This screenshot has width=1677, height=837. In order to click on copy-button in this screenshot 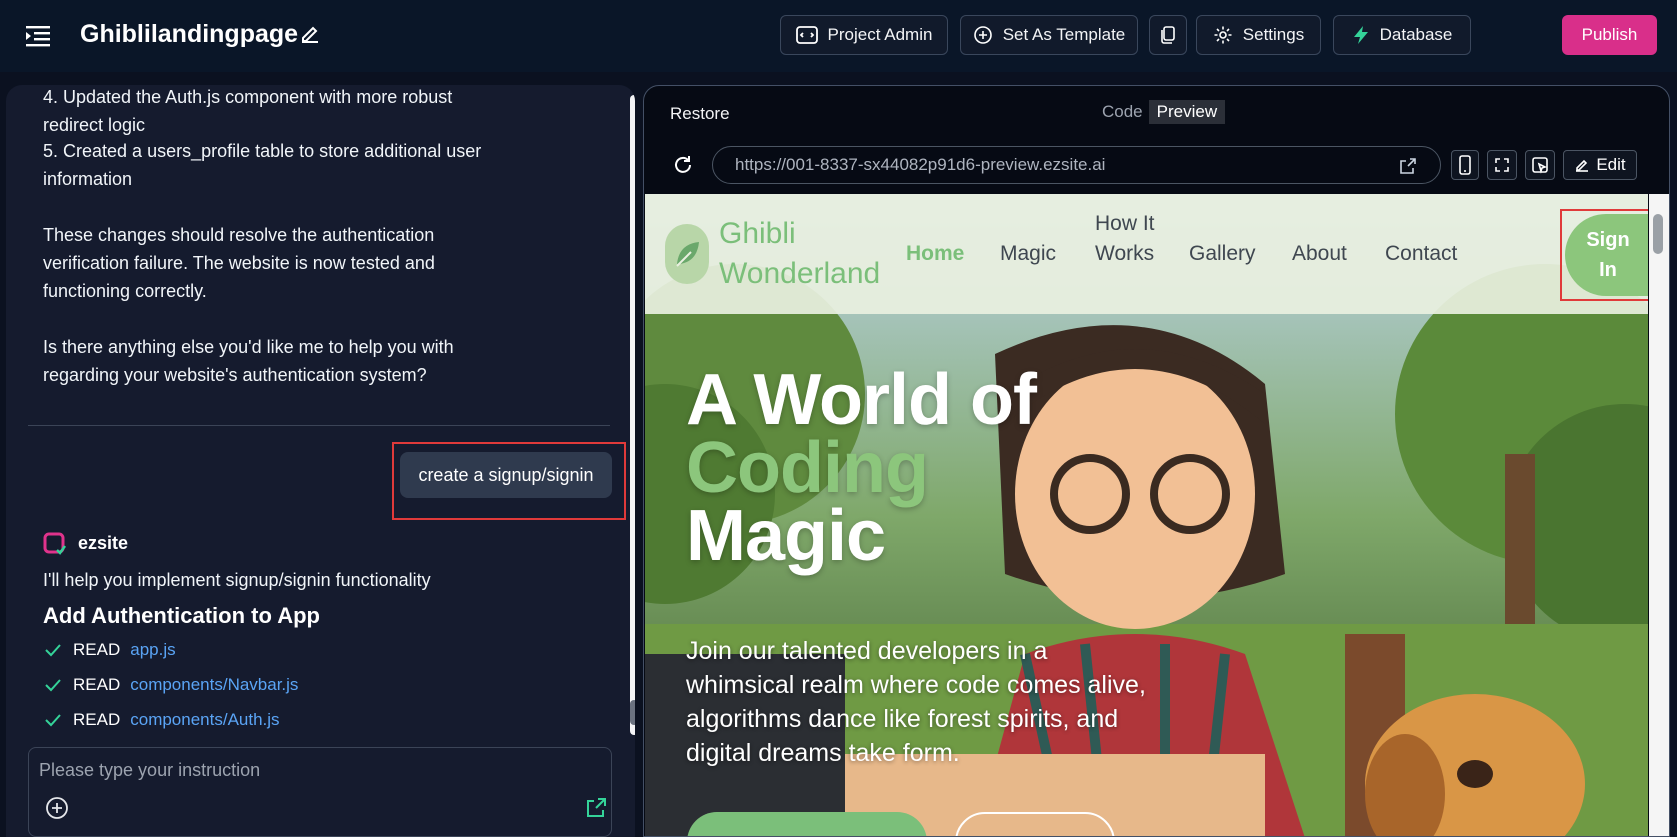, I will do `click(1168, 35)`.